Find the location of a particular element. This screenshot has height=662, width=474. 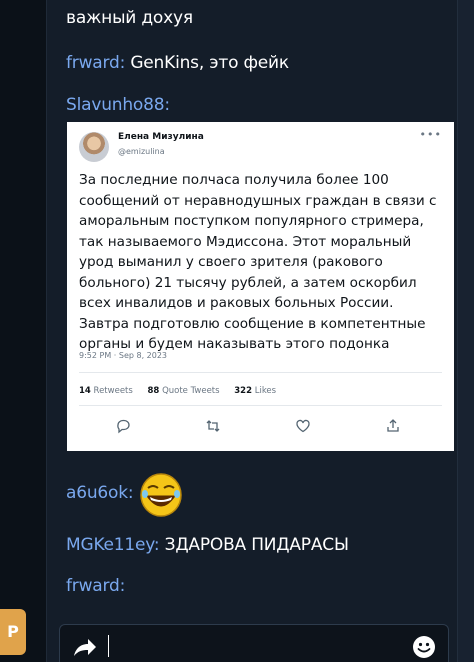

username: Slavunho88: is located at coordinates (118, 105).